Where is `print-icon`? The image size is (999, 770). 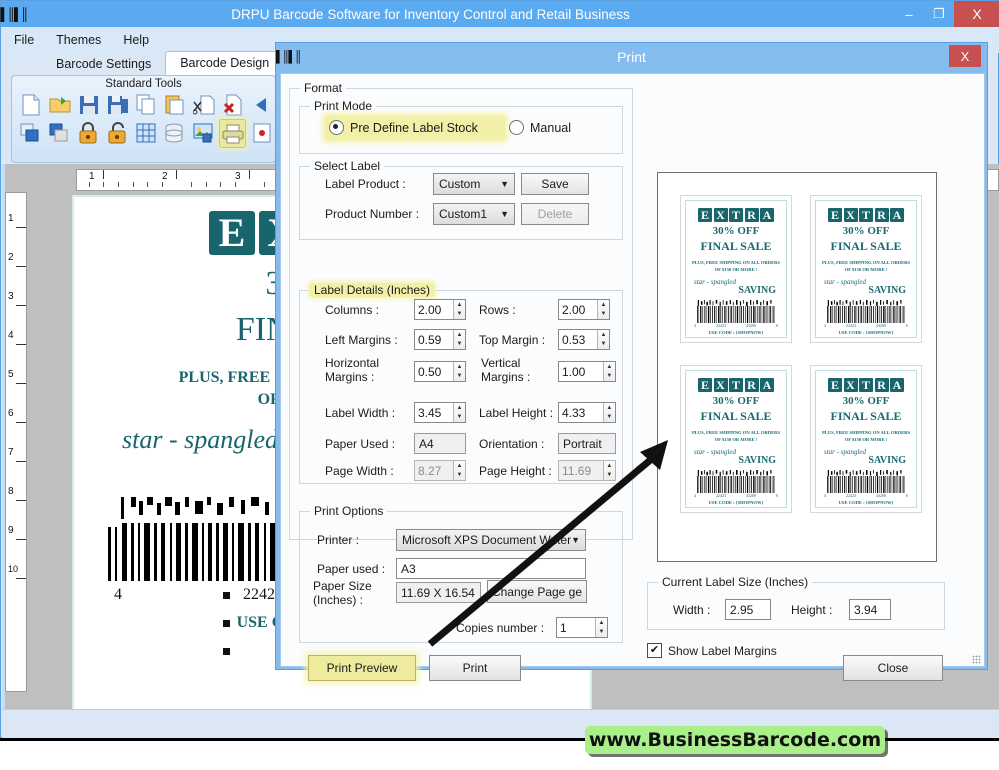 print-icon is located at coordinates (232, 133).